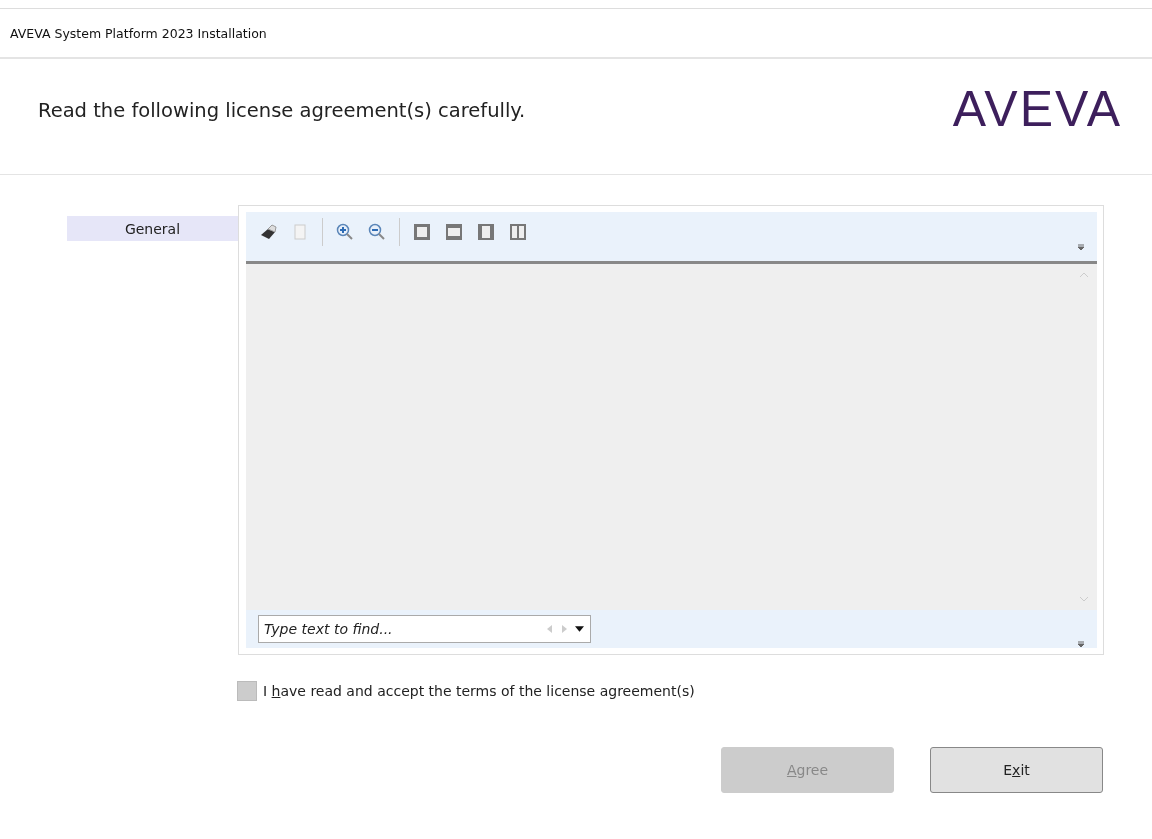 Image resolution: width=1152 pixels, height=839 pixels. What do you see at coordinates (1037, 108) in the screenshot?
I see `logo: AVEVA` at bounding box center [1037, 108].